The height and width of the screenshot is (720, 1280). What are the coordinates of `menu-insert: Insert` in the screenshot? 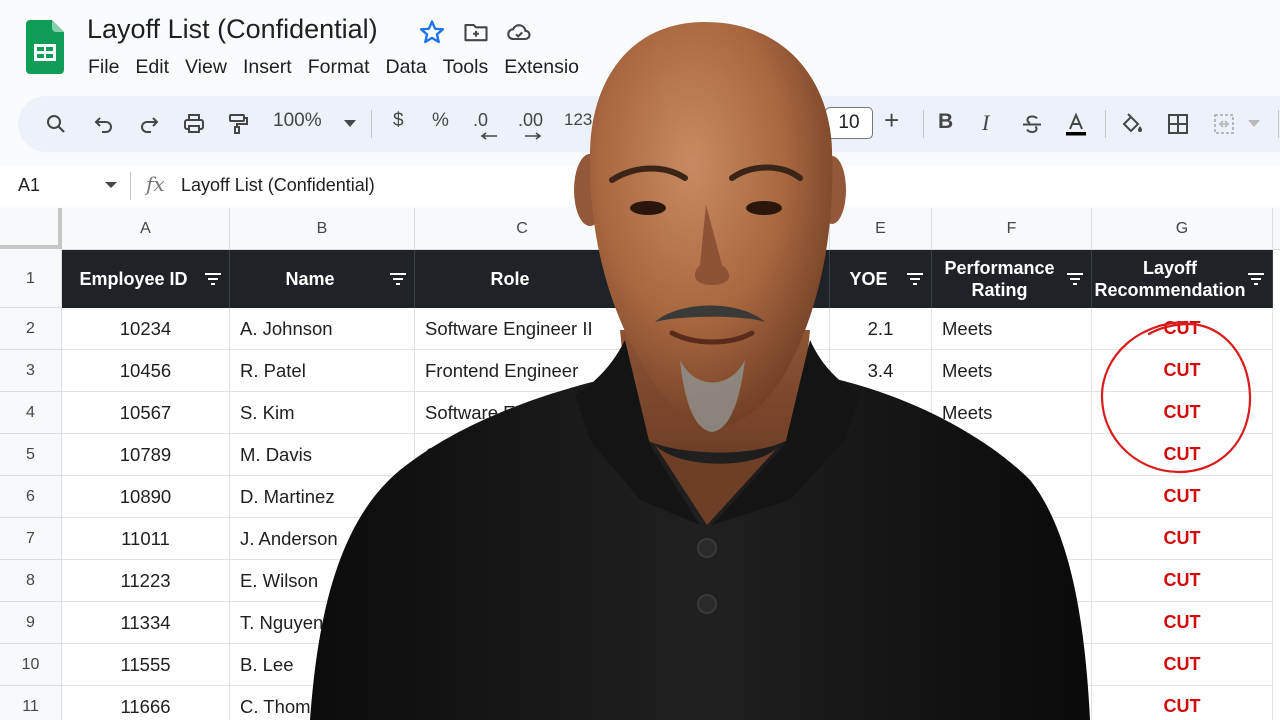 It's located at (267, 68).